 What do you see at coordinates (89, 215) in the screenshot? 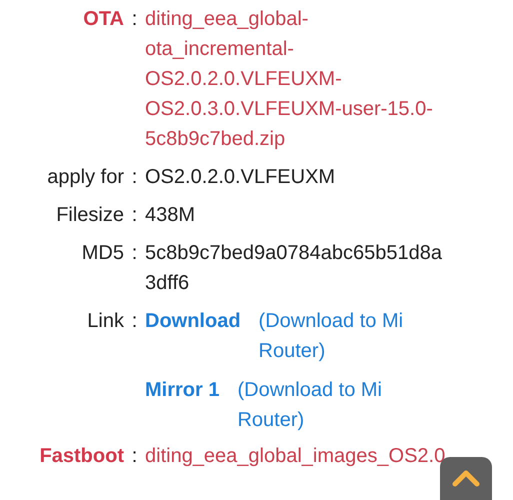
I see `field-label: Filesize` at bounding box center [89, 215].